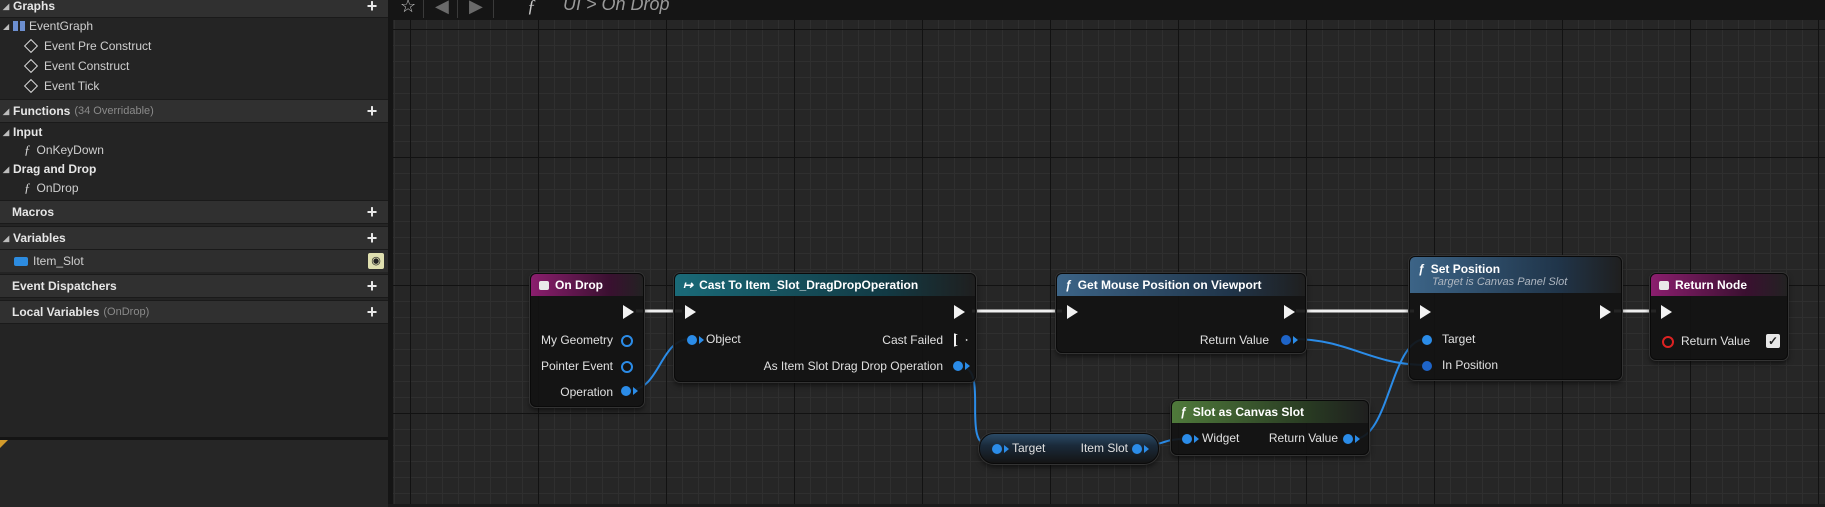  Describe the element at coordinates (688, 285) in the screenshot. I see `cast-arrow-icon: ↦` at that location.